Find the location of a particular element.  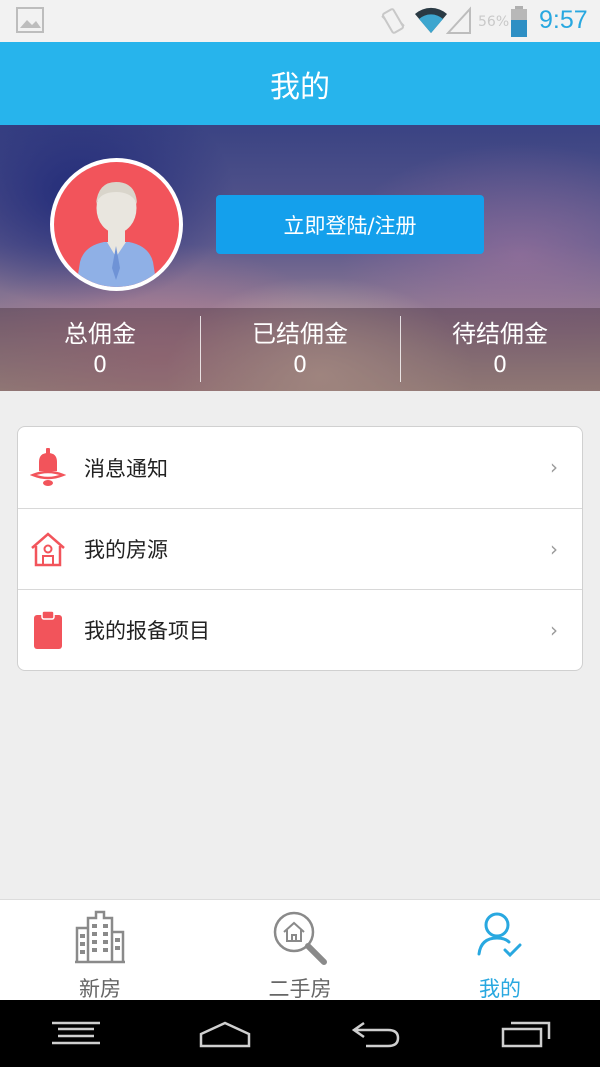

stat-label: 待结佣金 is located at coordinates (500, 333).